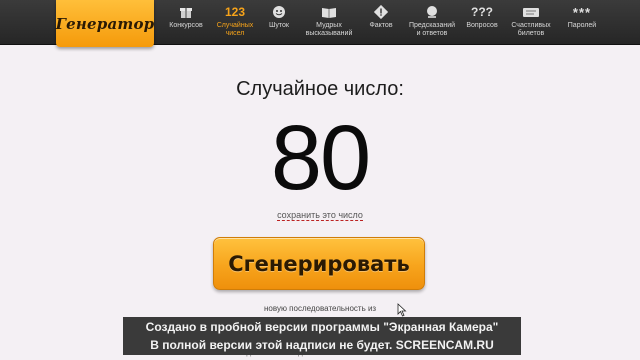 This screenshot has height=360, width=640. What do you see at coordinates (235, 12) in the screenshot?
I see `numbers-icon: 123` at bounding box center [235, 12].